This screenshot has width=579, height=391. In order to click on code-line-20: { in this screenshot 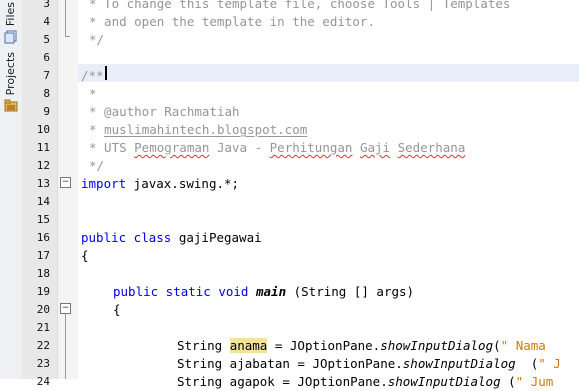, I will do `click(117, 309)`.